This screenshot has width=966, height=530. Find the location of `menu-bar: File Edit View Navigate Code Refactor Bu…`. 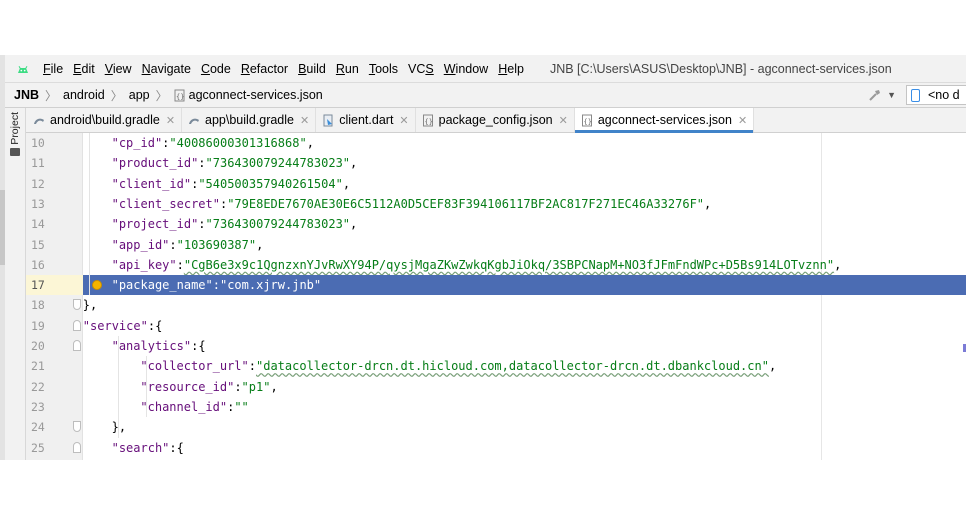

menu-bar: File Edit View Navigate Code Refactor Bu… is located at coordinates (485, 68).